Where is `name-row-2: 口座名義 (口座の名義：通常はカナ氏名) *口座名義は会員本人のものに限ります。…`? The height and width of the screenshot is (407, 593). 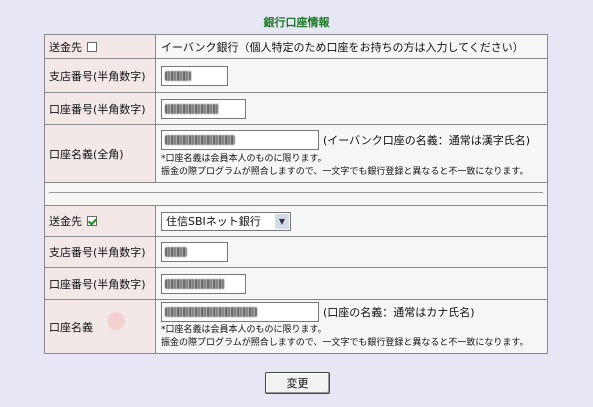 name-row-2: 口座名義 (口座の名義：通常はカナ氏名) *口座名義は会員本人のものに限ります。… is located at coordinates (296, 326).